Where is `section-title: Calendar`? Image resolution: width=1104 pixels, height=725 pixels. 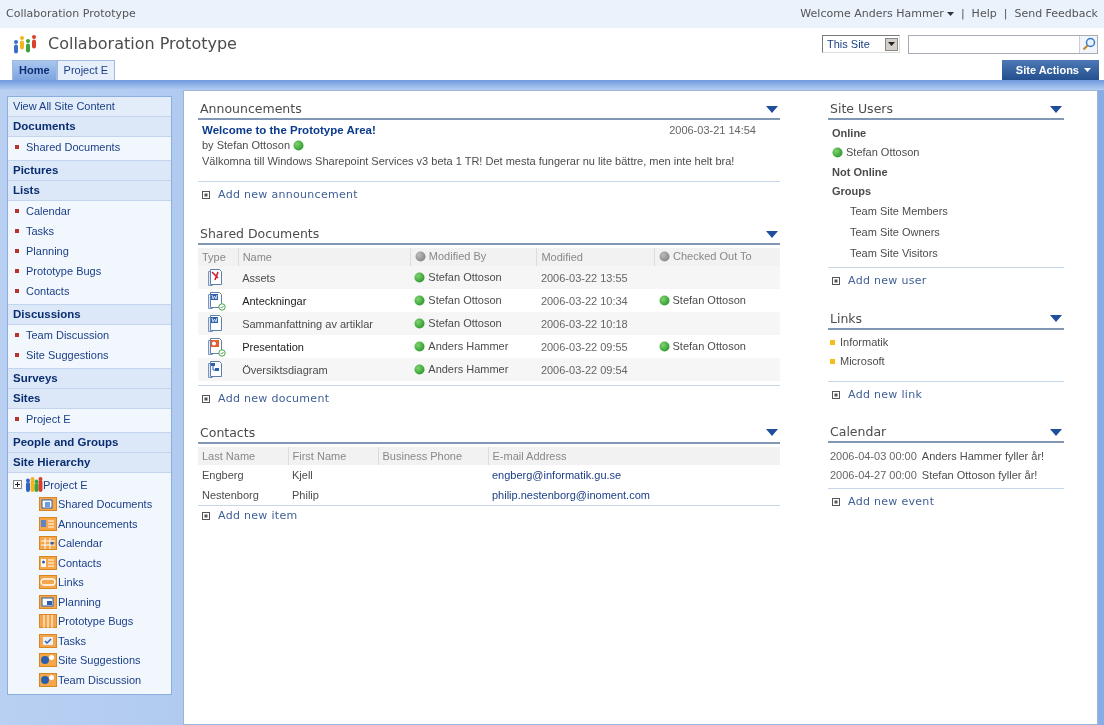
section-title: Calendar is located at coordinates (858, 432).